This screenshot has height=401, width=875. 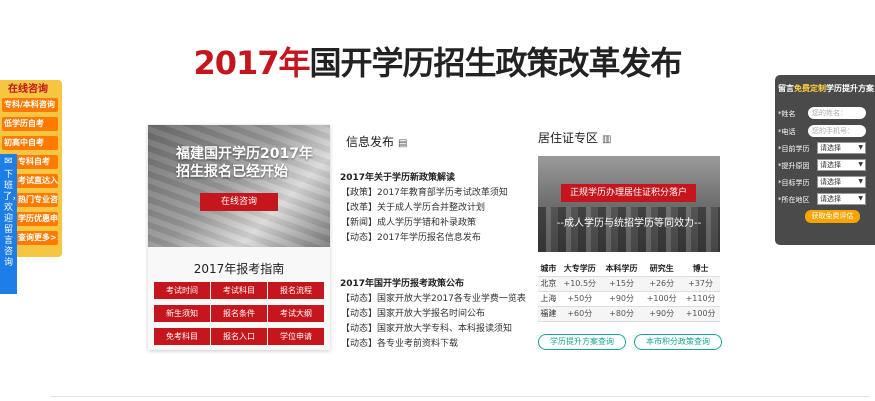 I want to click on news-item: 【新闻】成人学历学错和补录政策, so click(x=408, y=221).